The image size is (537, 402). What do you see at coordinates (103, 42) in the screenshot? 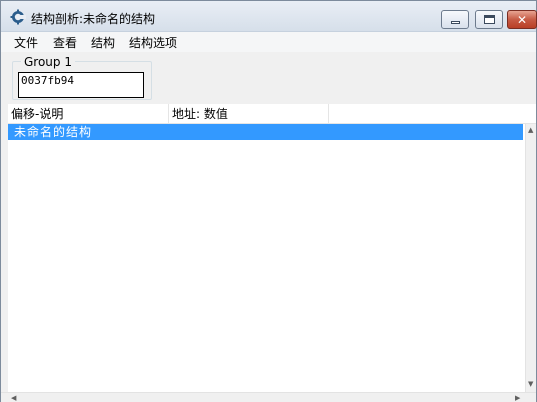
I see `menu-structure: 结构` at bounding box center [103, 42].